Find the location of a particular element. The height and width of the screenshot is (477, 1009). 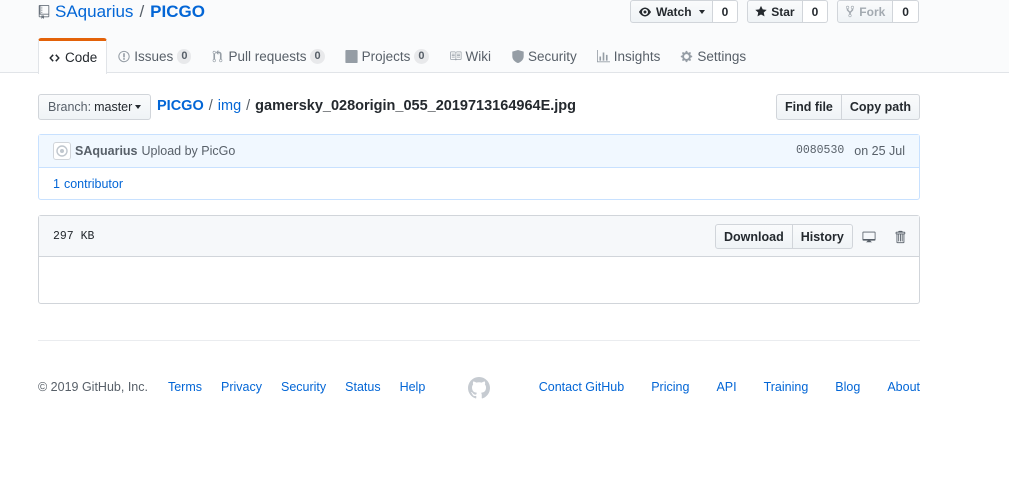

star-count: 0 is located at coordinates (815, 11).